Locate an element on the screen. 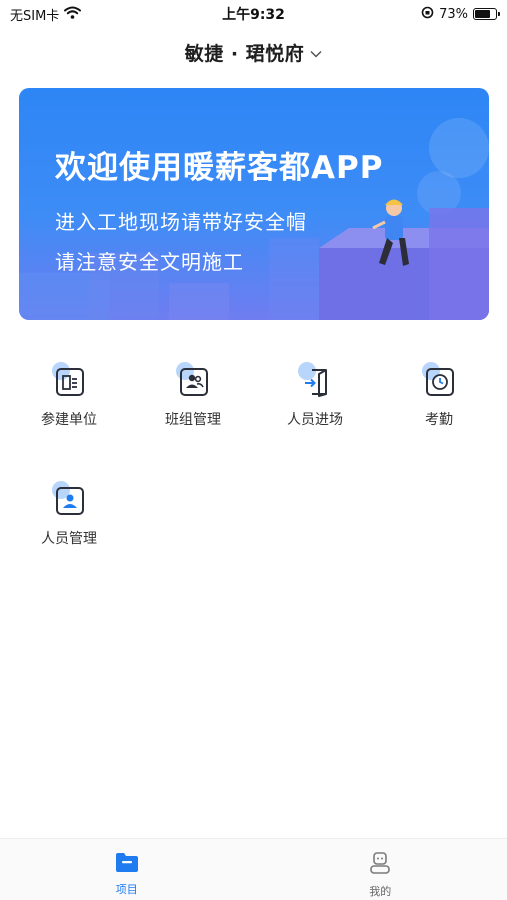 Image resolution: width=507 pixels, height=900 pixels. person-card-icon is located at coordinates (69, 500).